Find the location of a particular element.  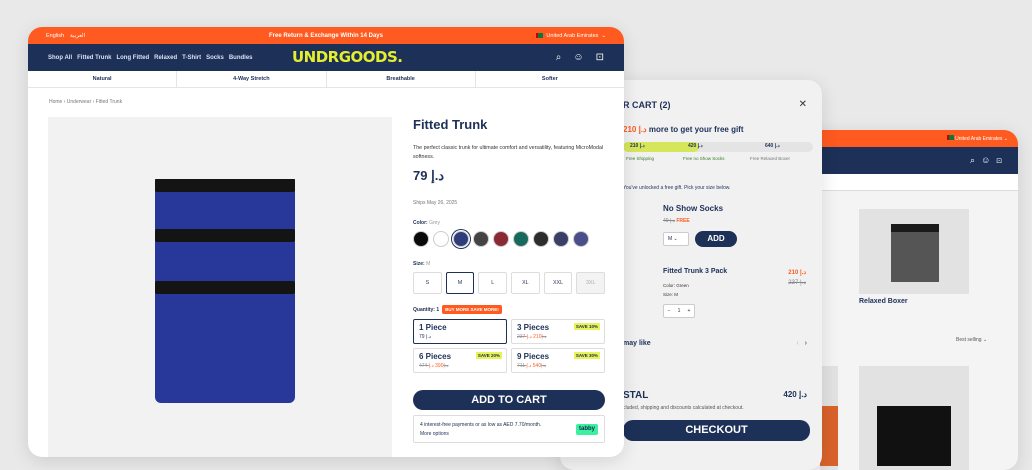

milestone-3: 640 د.إ is located at coordinates (772, 146).